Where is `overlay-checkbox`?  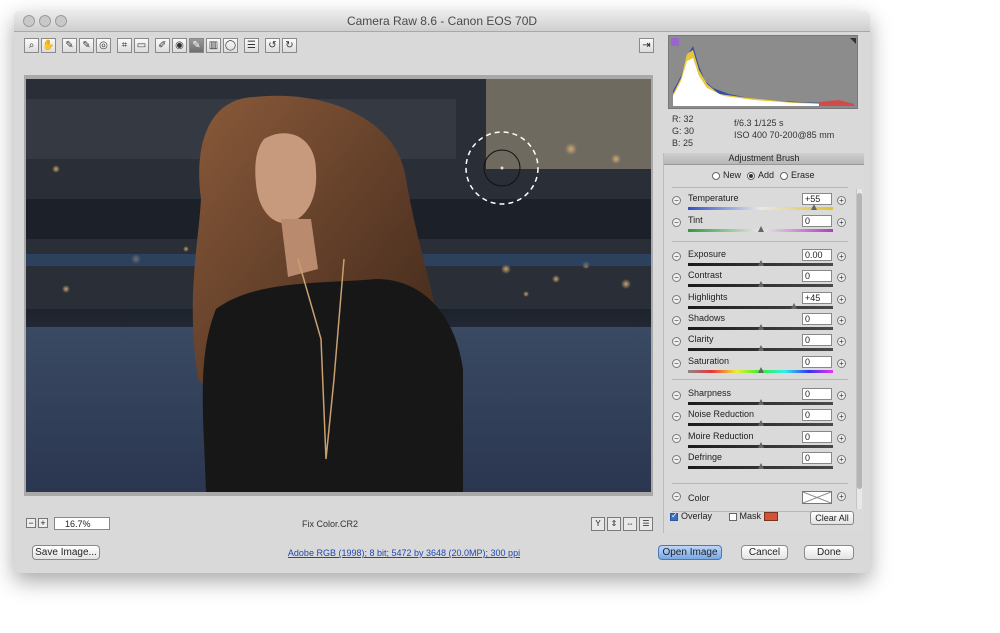 overlay-checkbox is located at coordinates (674, 516).